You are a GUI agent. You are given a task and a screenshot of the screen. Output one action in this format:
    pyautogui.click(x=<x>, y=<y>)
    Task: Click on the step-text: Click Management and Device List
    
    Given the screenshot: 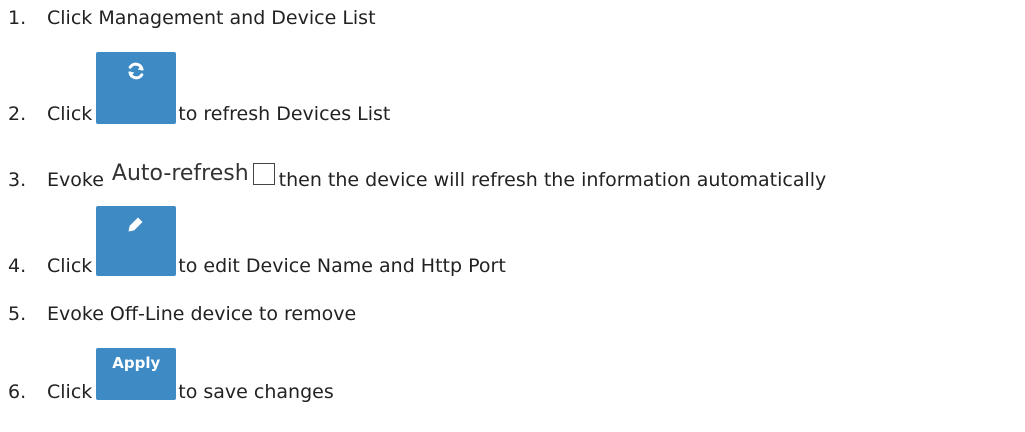 What is the action you would take?
    pyautogui.click(x=211, y=18)
    